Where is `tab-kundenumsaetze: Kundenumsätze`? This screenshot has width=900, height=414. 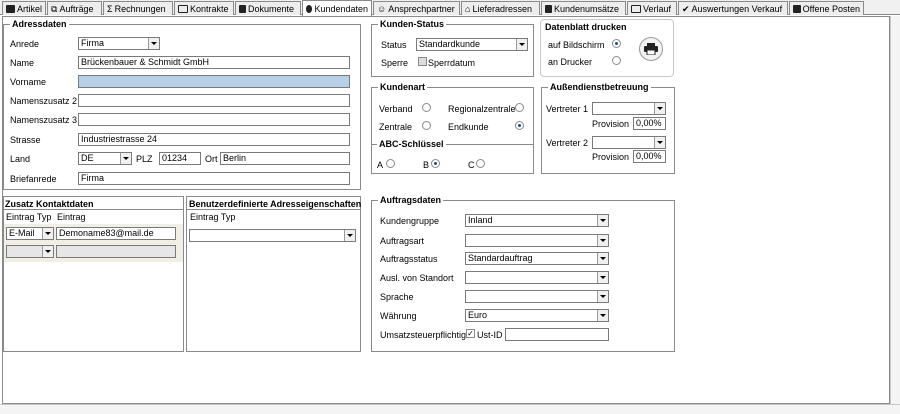
tab-kundenumsaetze: Kundenumsätze is located at coordinates (583, 8).